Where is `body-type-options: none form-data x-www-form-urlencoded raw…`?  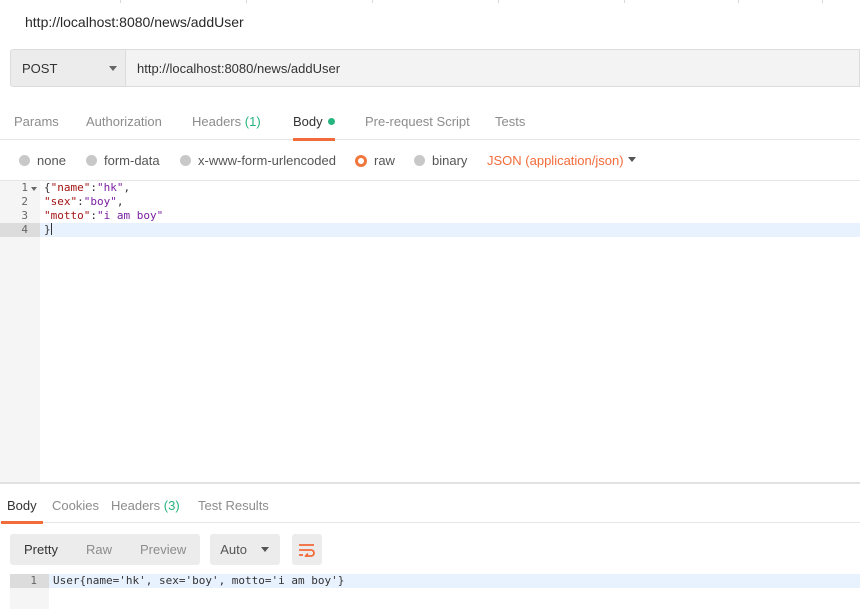 body-type-options: none form-data x-www-form-urlencoded raw… is located at coordinates (430, 160).